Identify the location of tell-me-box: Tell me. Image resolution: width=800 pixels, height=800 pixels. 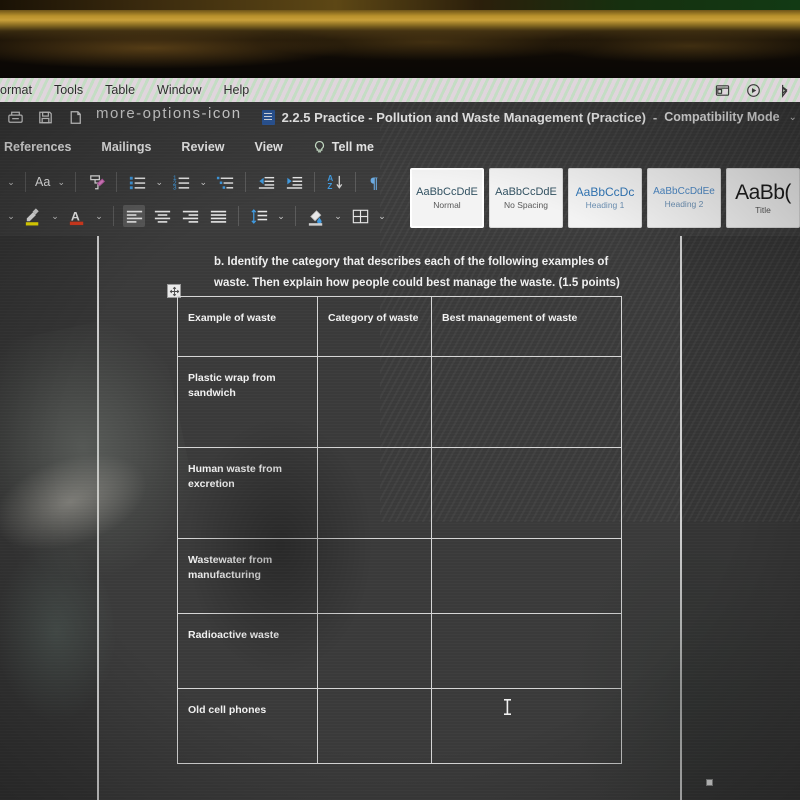
(343, 147).